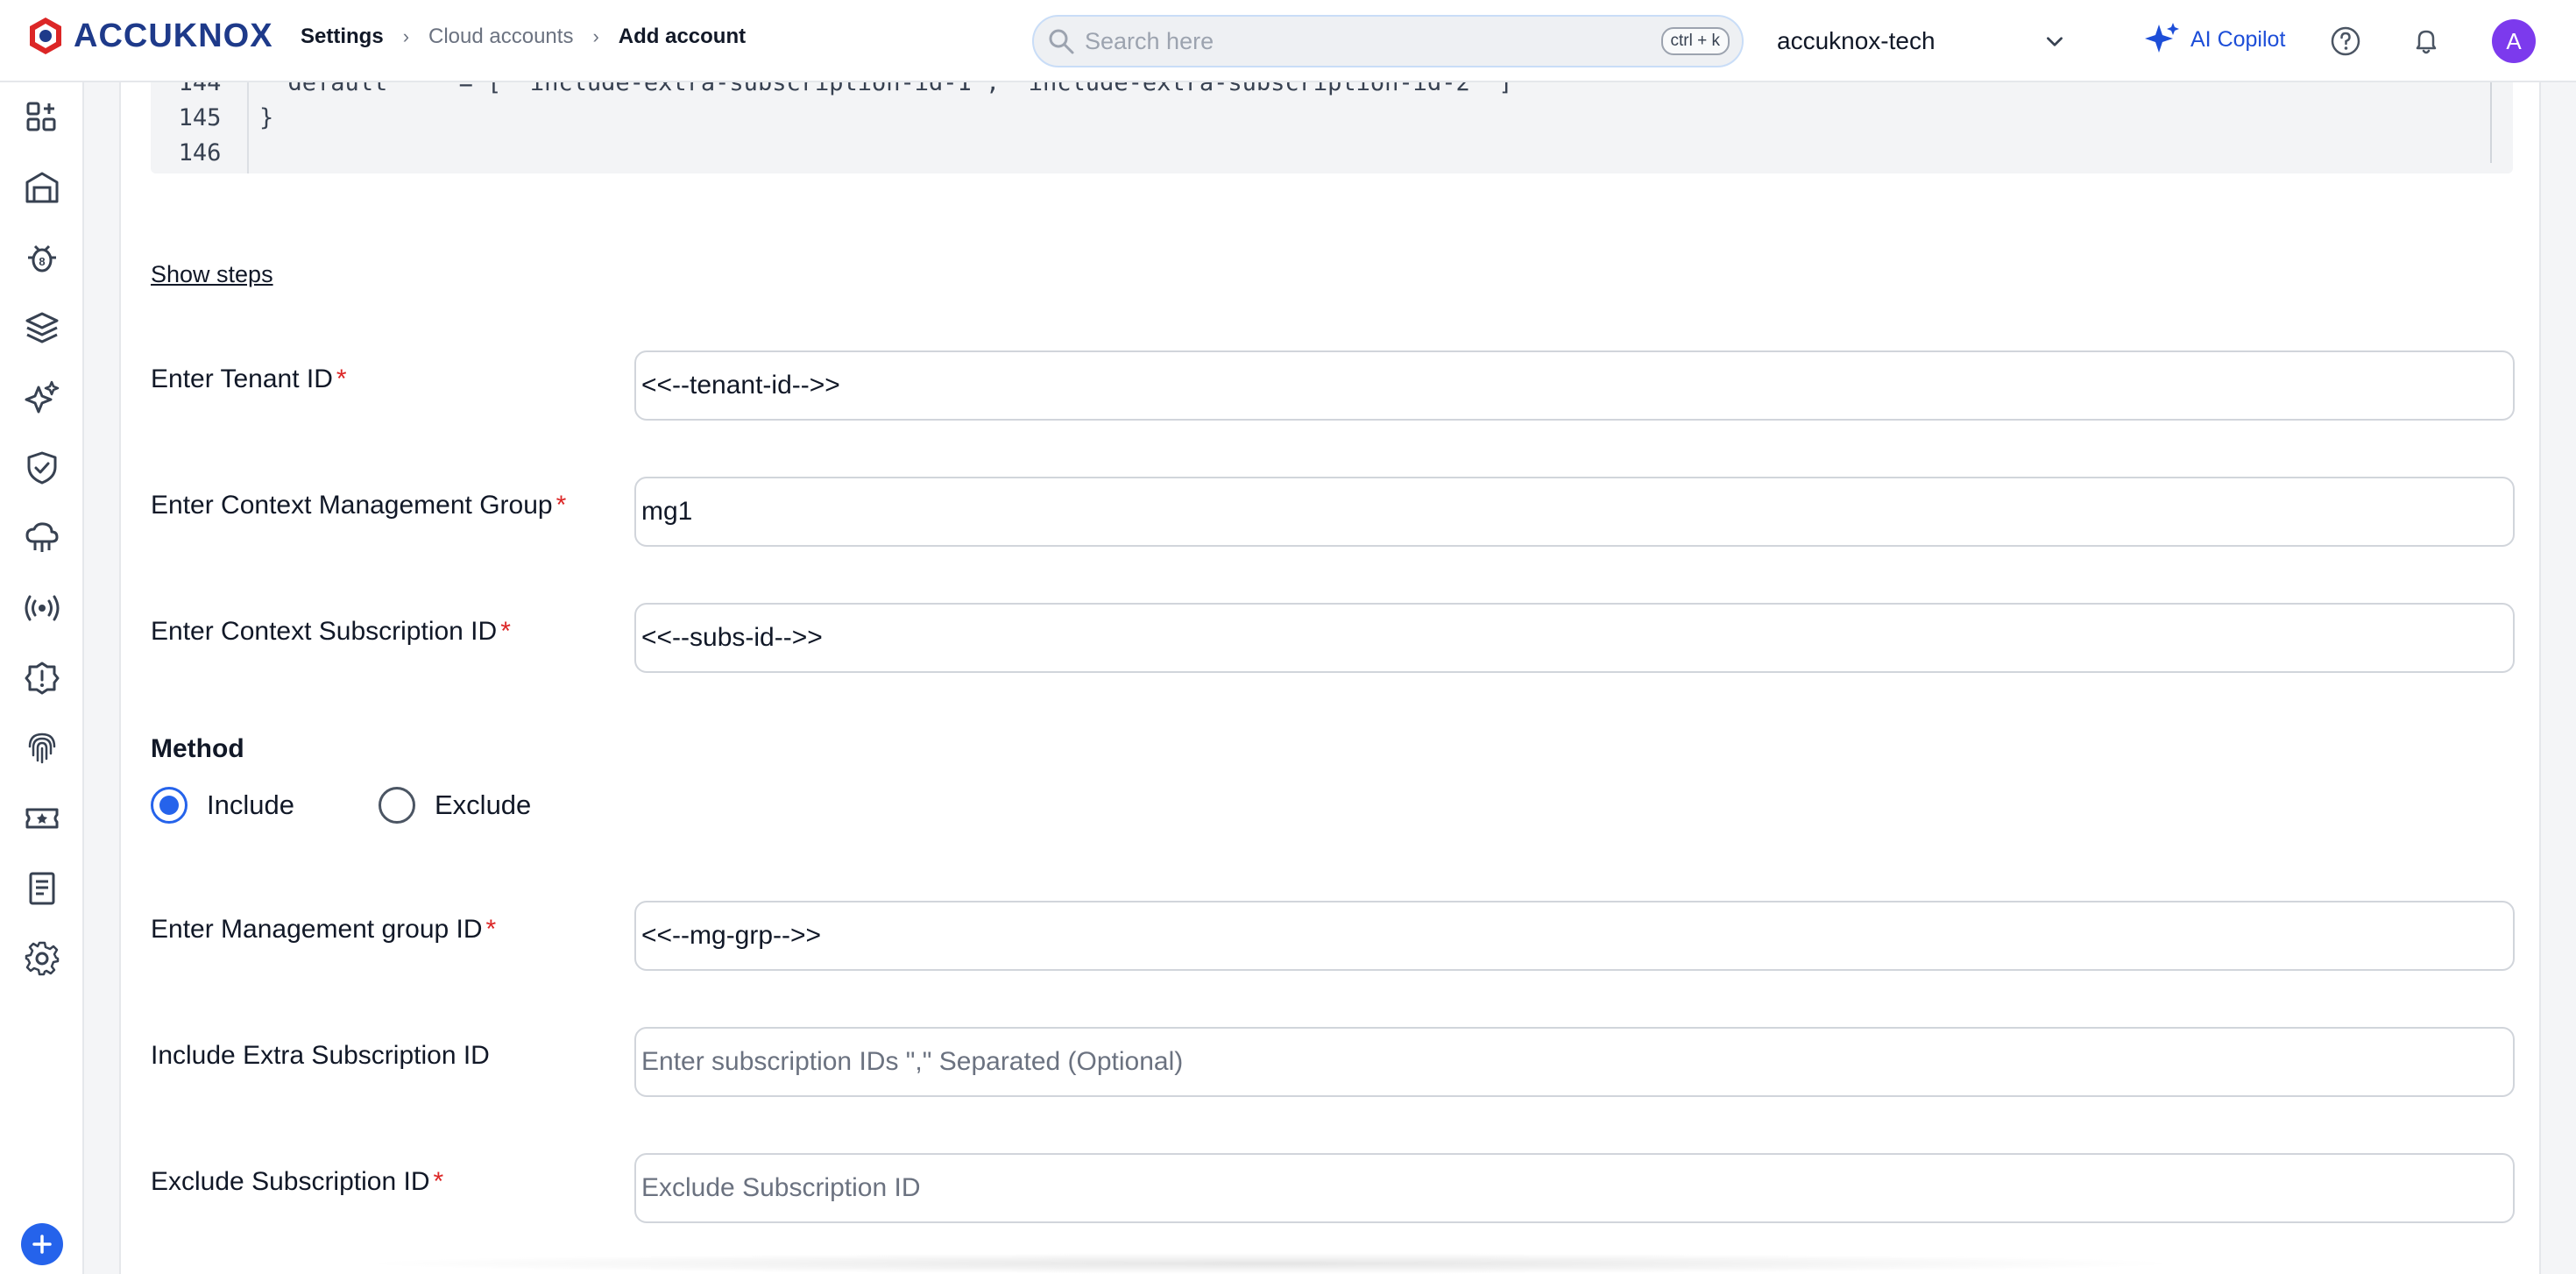  Describe the element at coordinates (1270, 1263) in the screenshot. I see `bottom-shadow` at that location.